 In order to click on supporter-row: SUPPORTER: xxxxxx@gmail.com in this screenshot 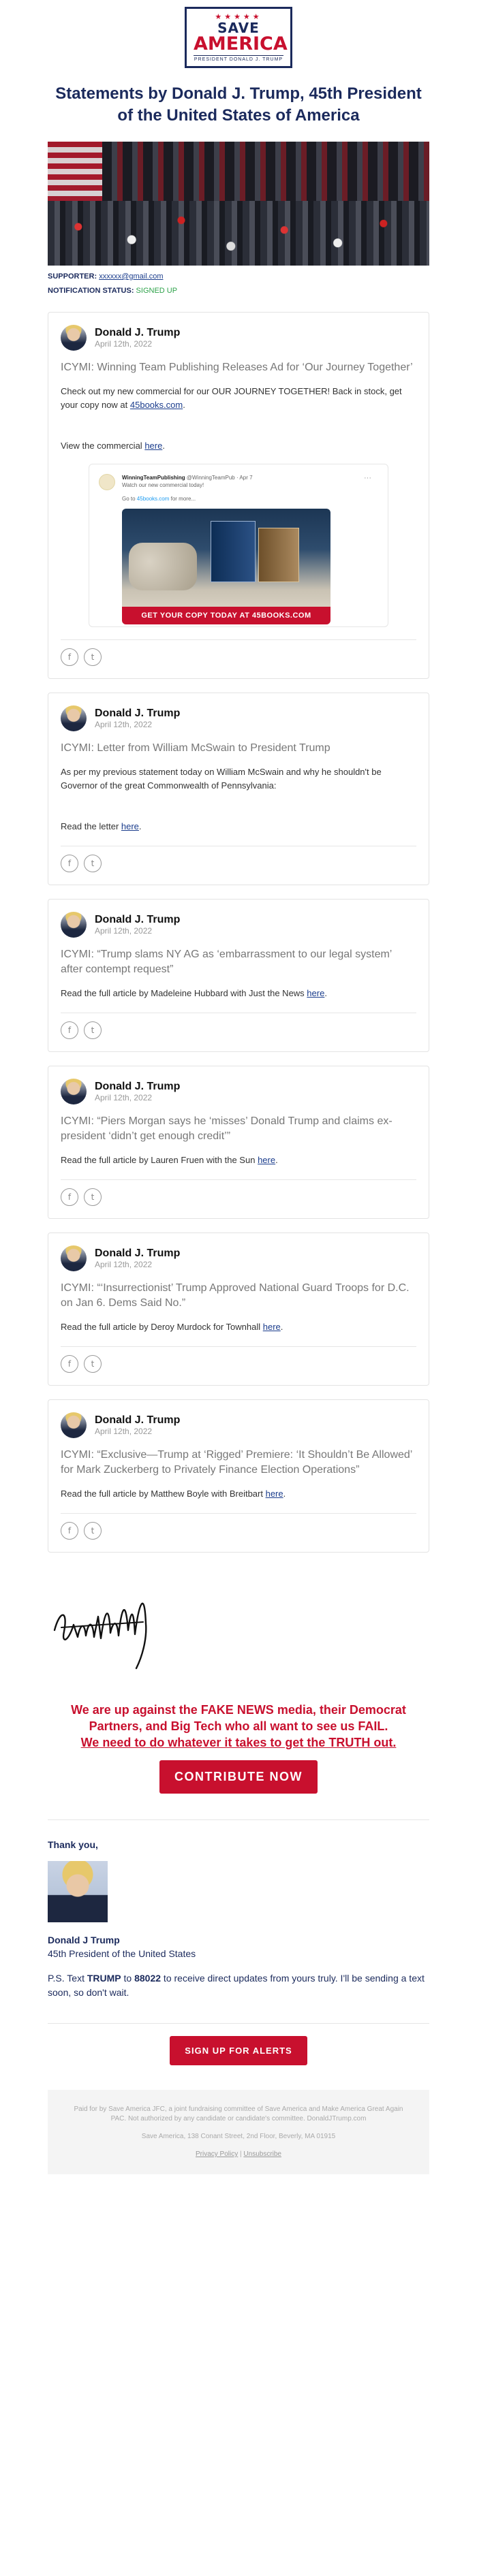, I will do `click(238, 277)`.